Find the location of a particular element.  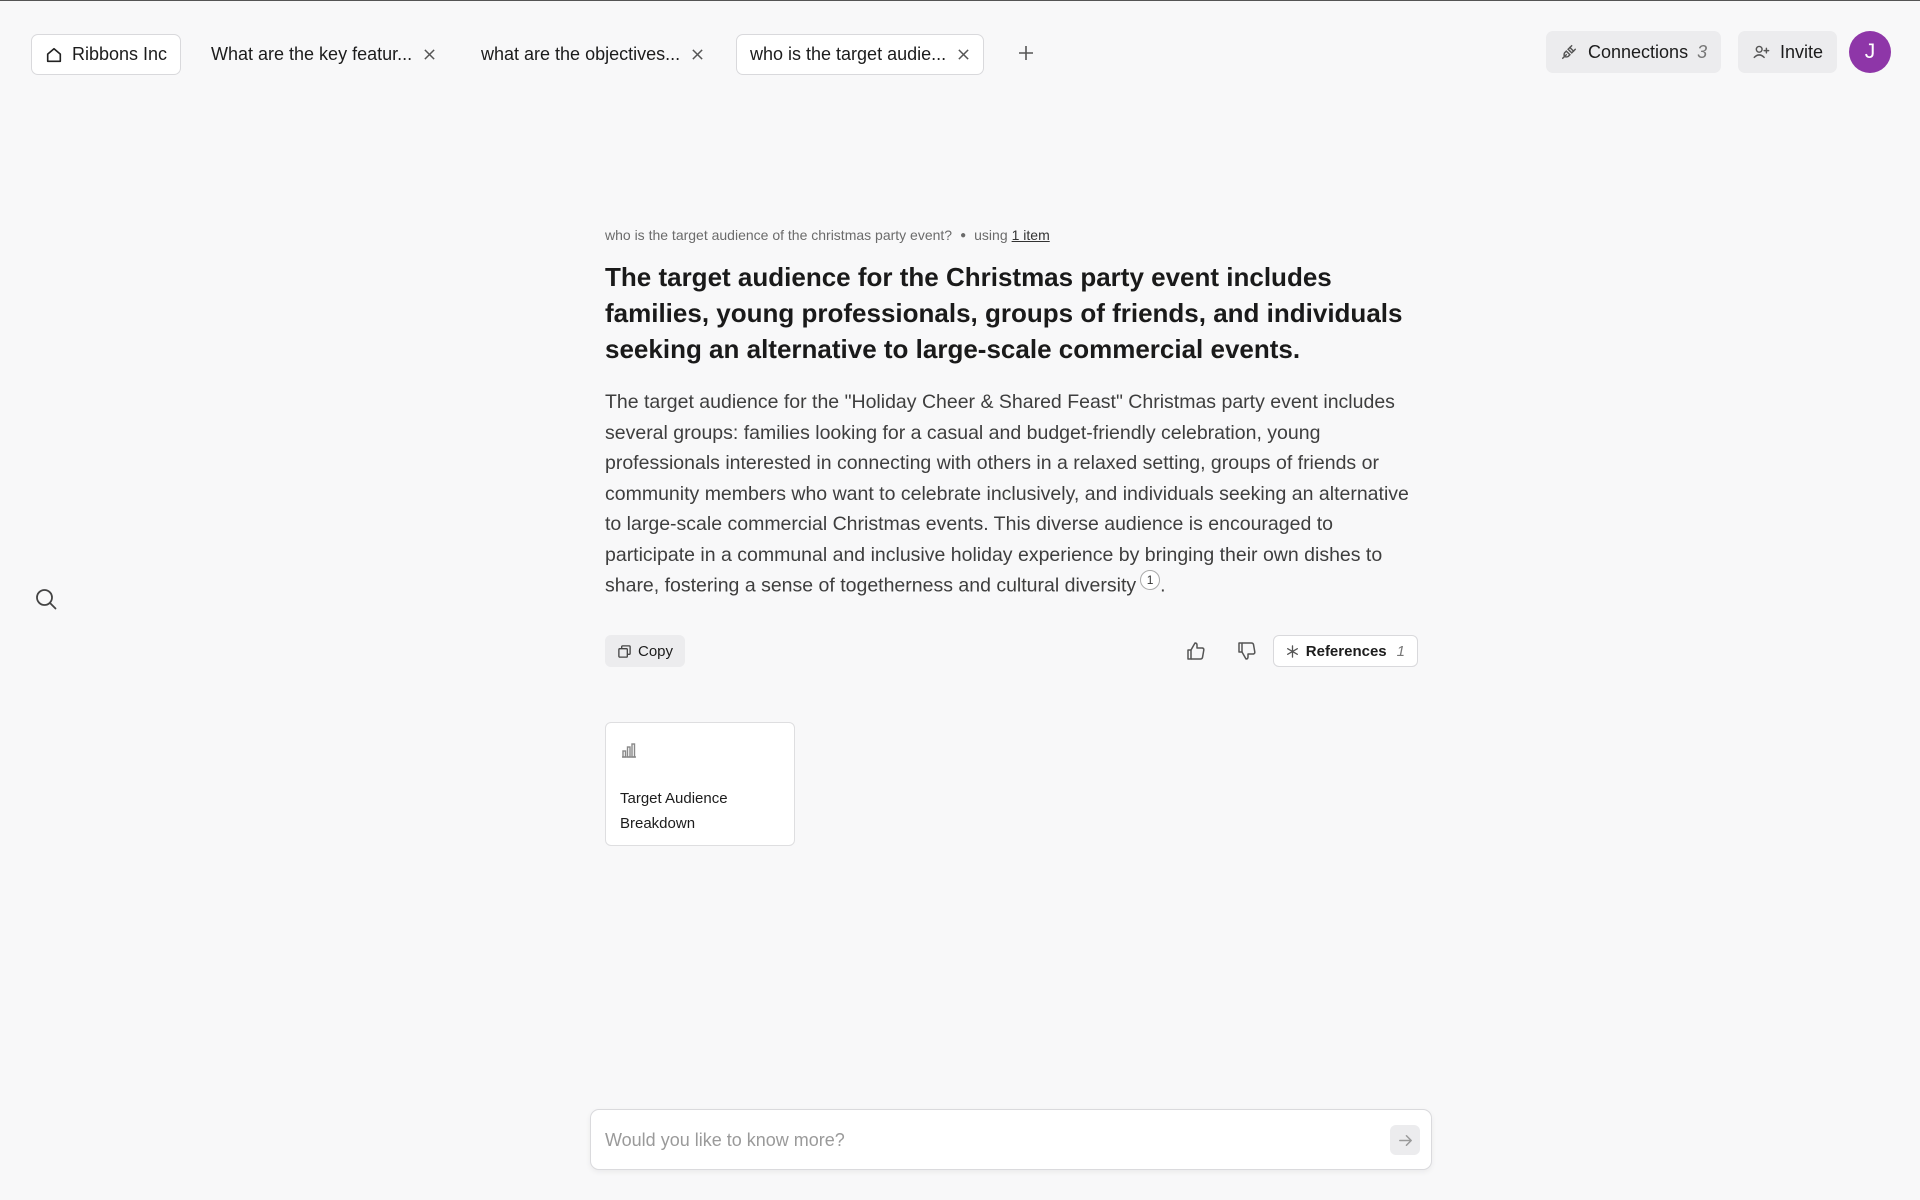

references-count: 1 is located at coordinates (1400, 651).